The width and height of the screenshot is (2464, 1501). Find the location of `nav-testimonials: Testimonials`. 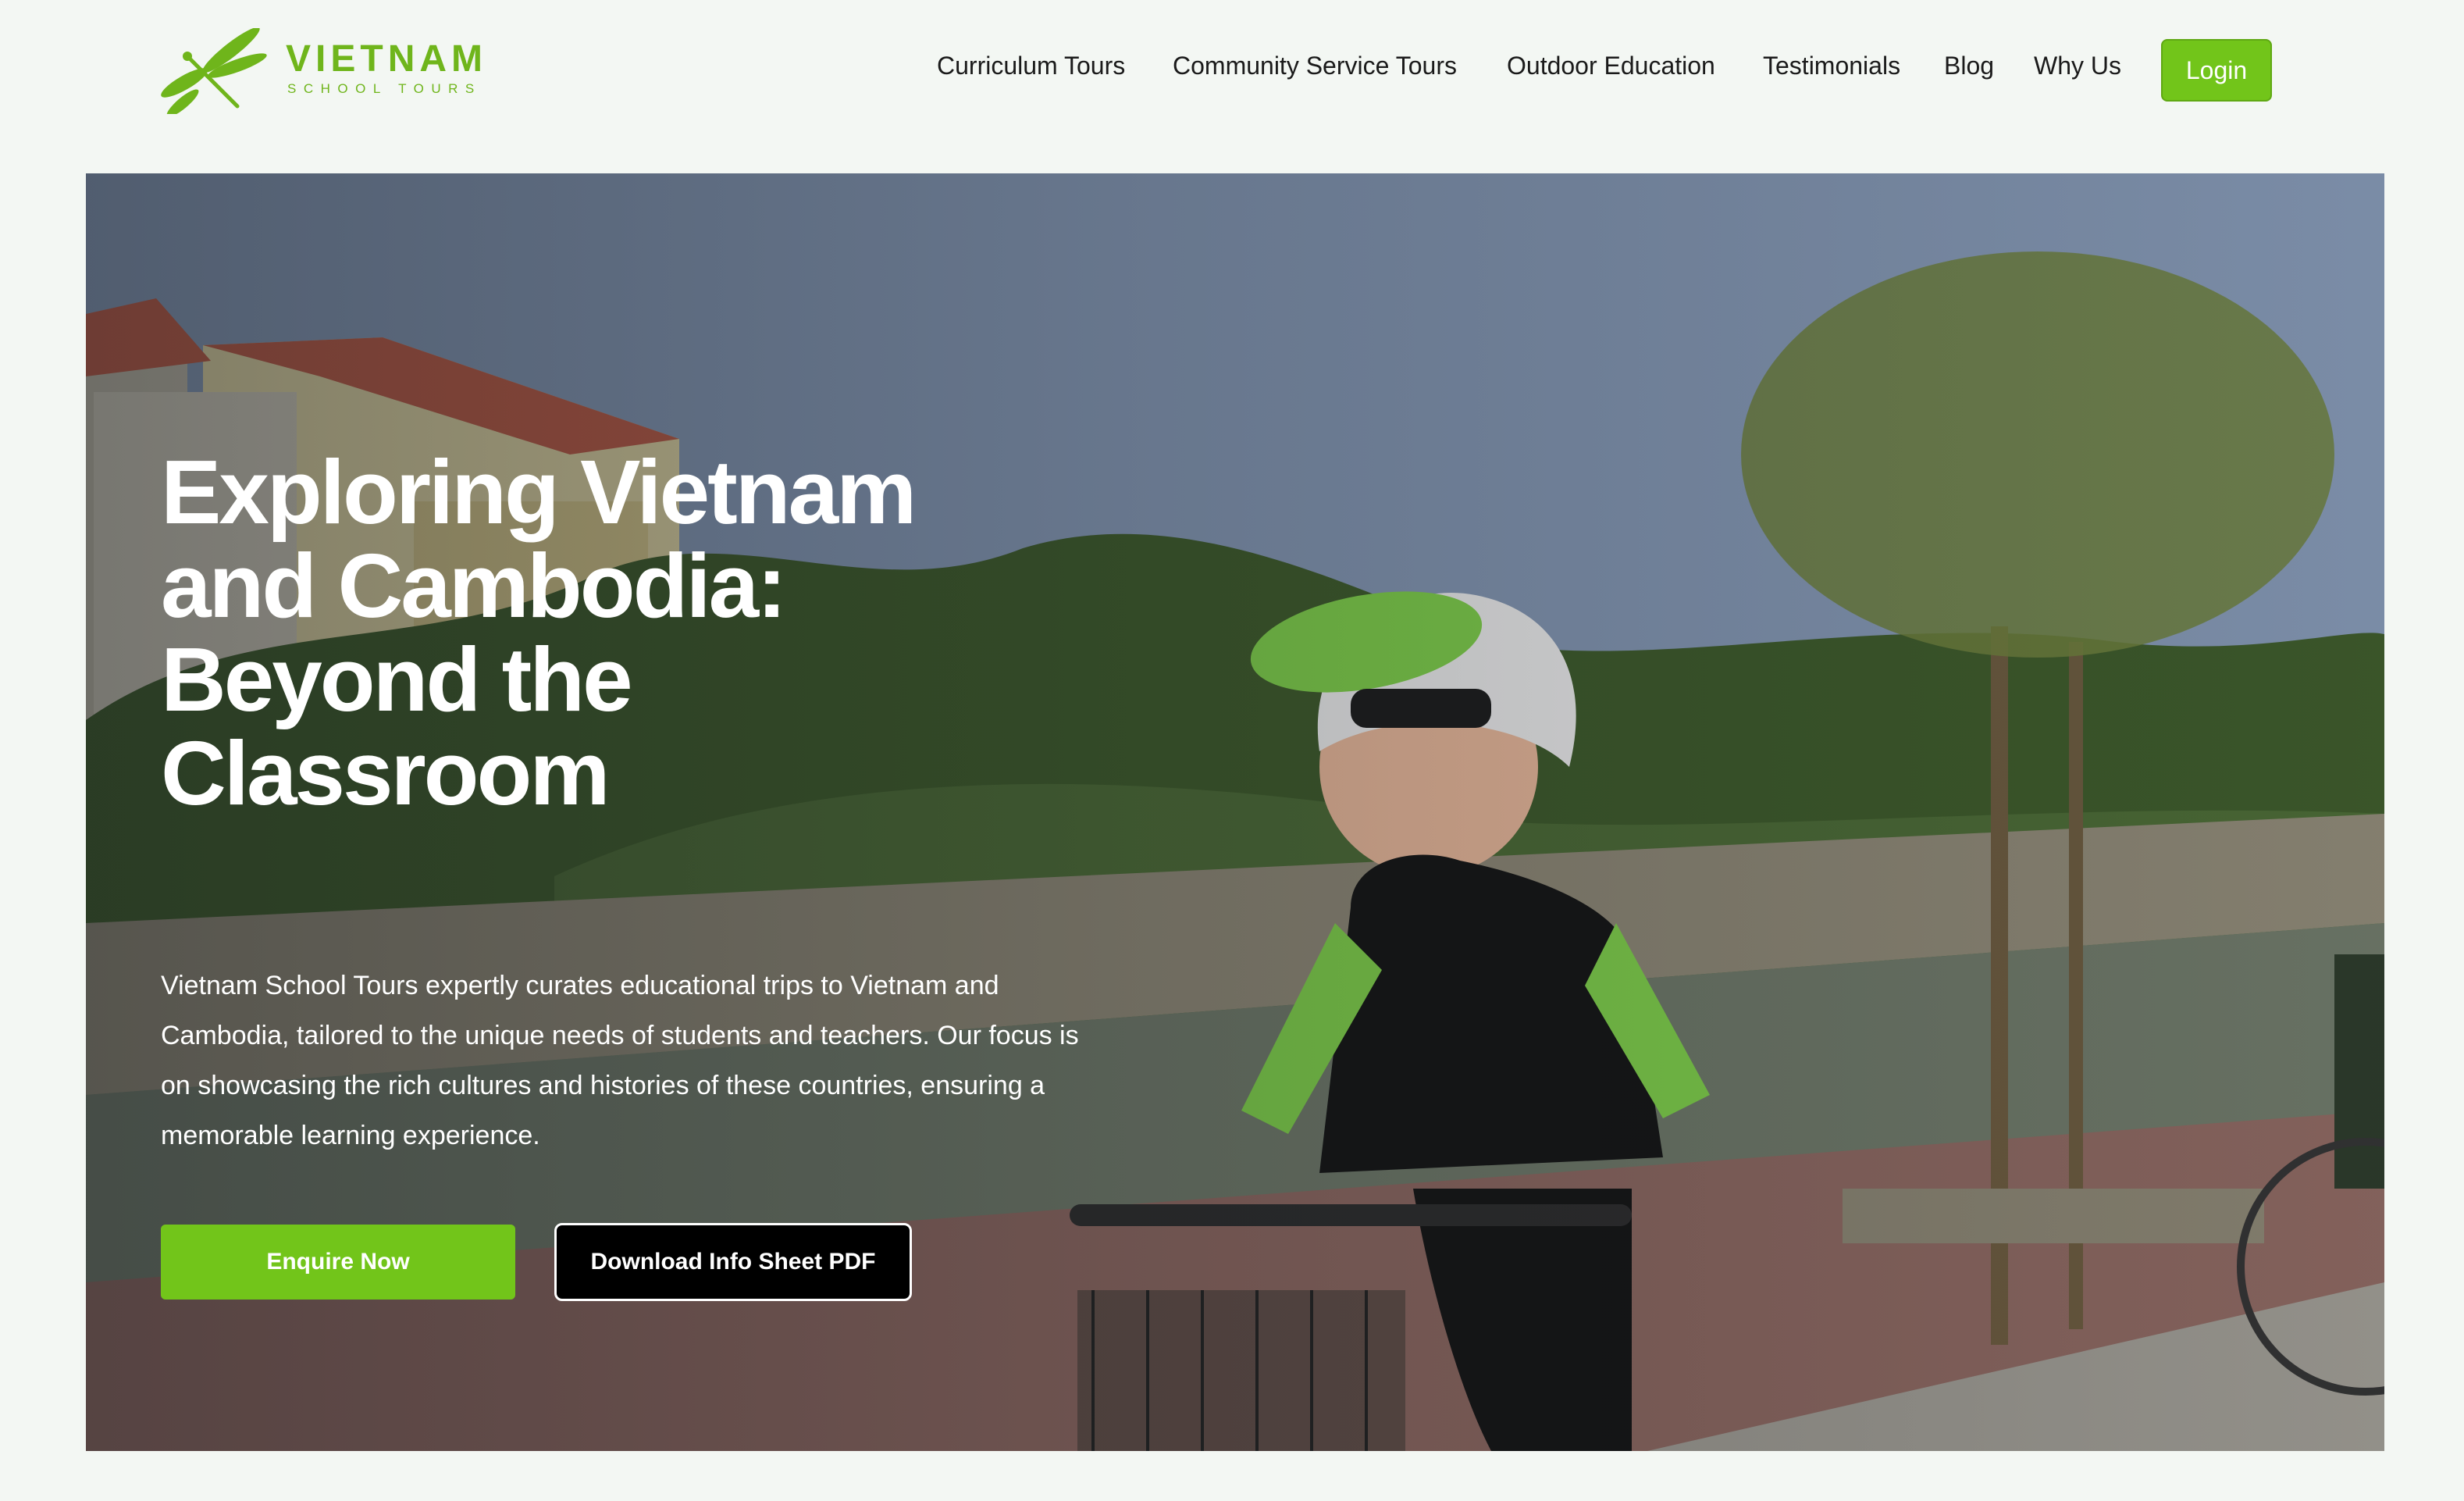

nav-testimonials: Testimonials is located at coordinates (1832, 66).